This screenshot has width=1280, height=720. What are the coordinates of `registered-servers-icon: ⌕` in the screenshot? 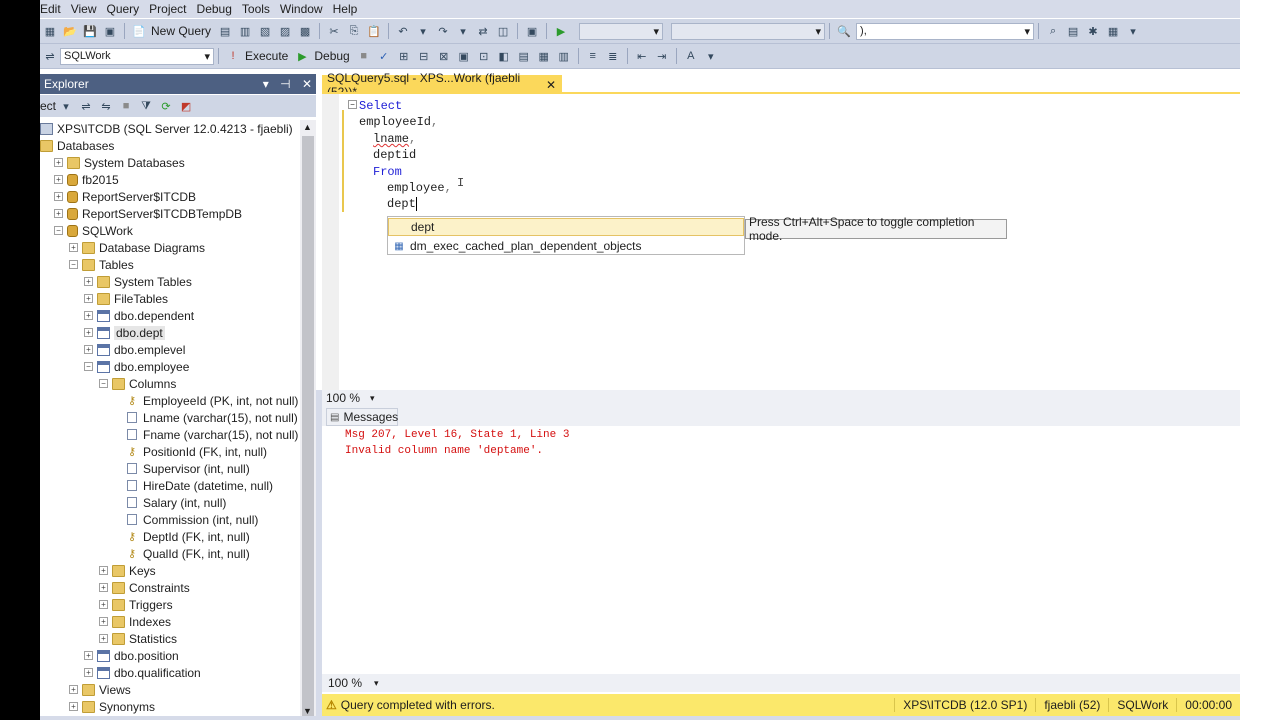 It's located at (1053, 31).